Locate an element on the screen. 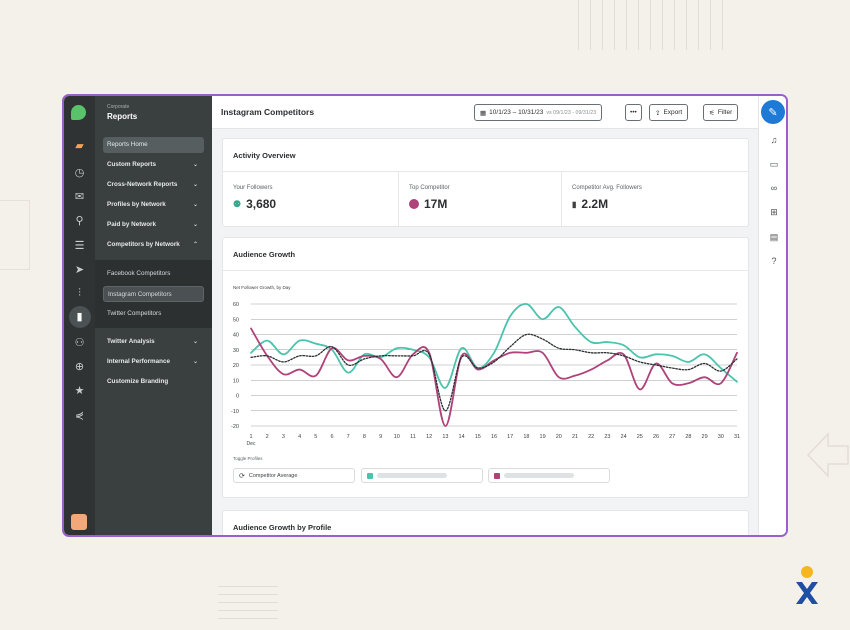 The width and height of the screenshot is (850, 630). sidebar-item-internal-performance: Internal Performance ⌄ is located at coordinates (153, 362).